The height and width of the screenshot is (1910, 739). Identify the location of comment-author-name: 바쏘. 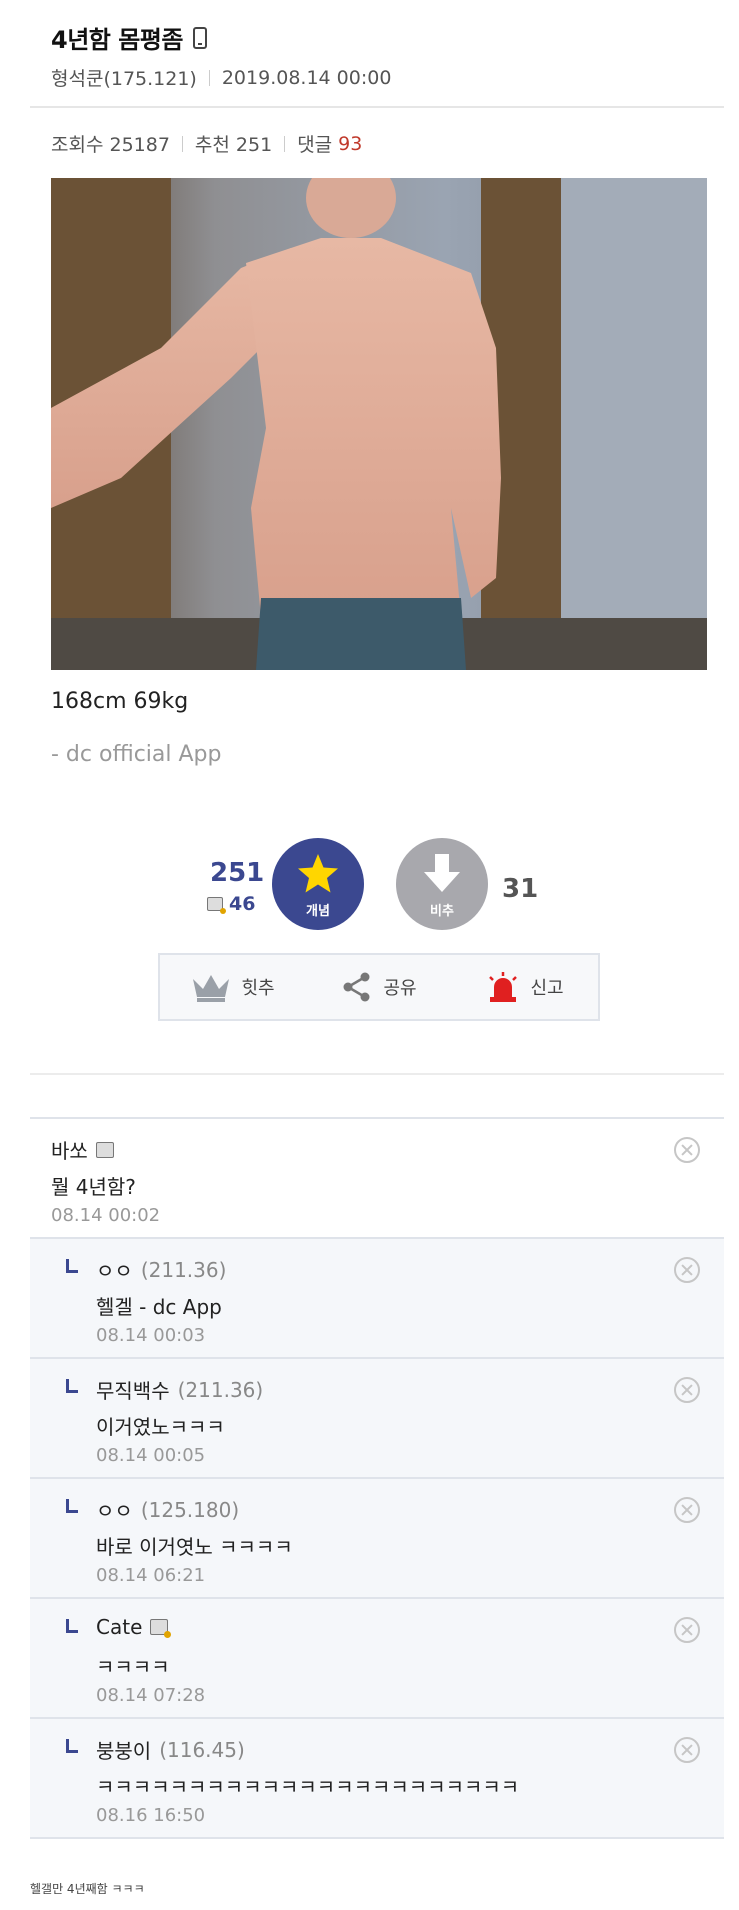
(69, 1151).